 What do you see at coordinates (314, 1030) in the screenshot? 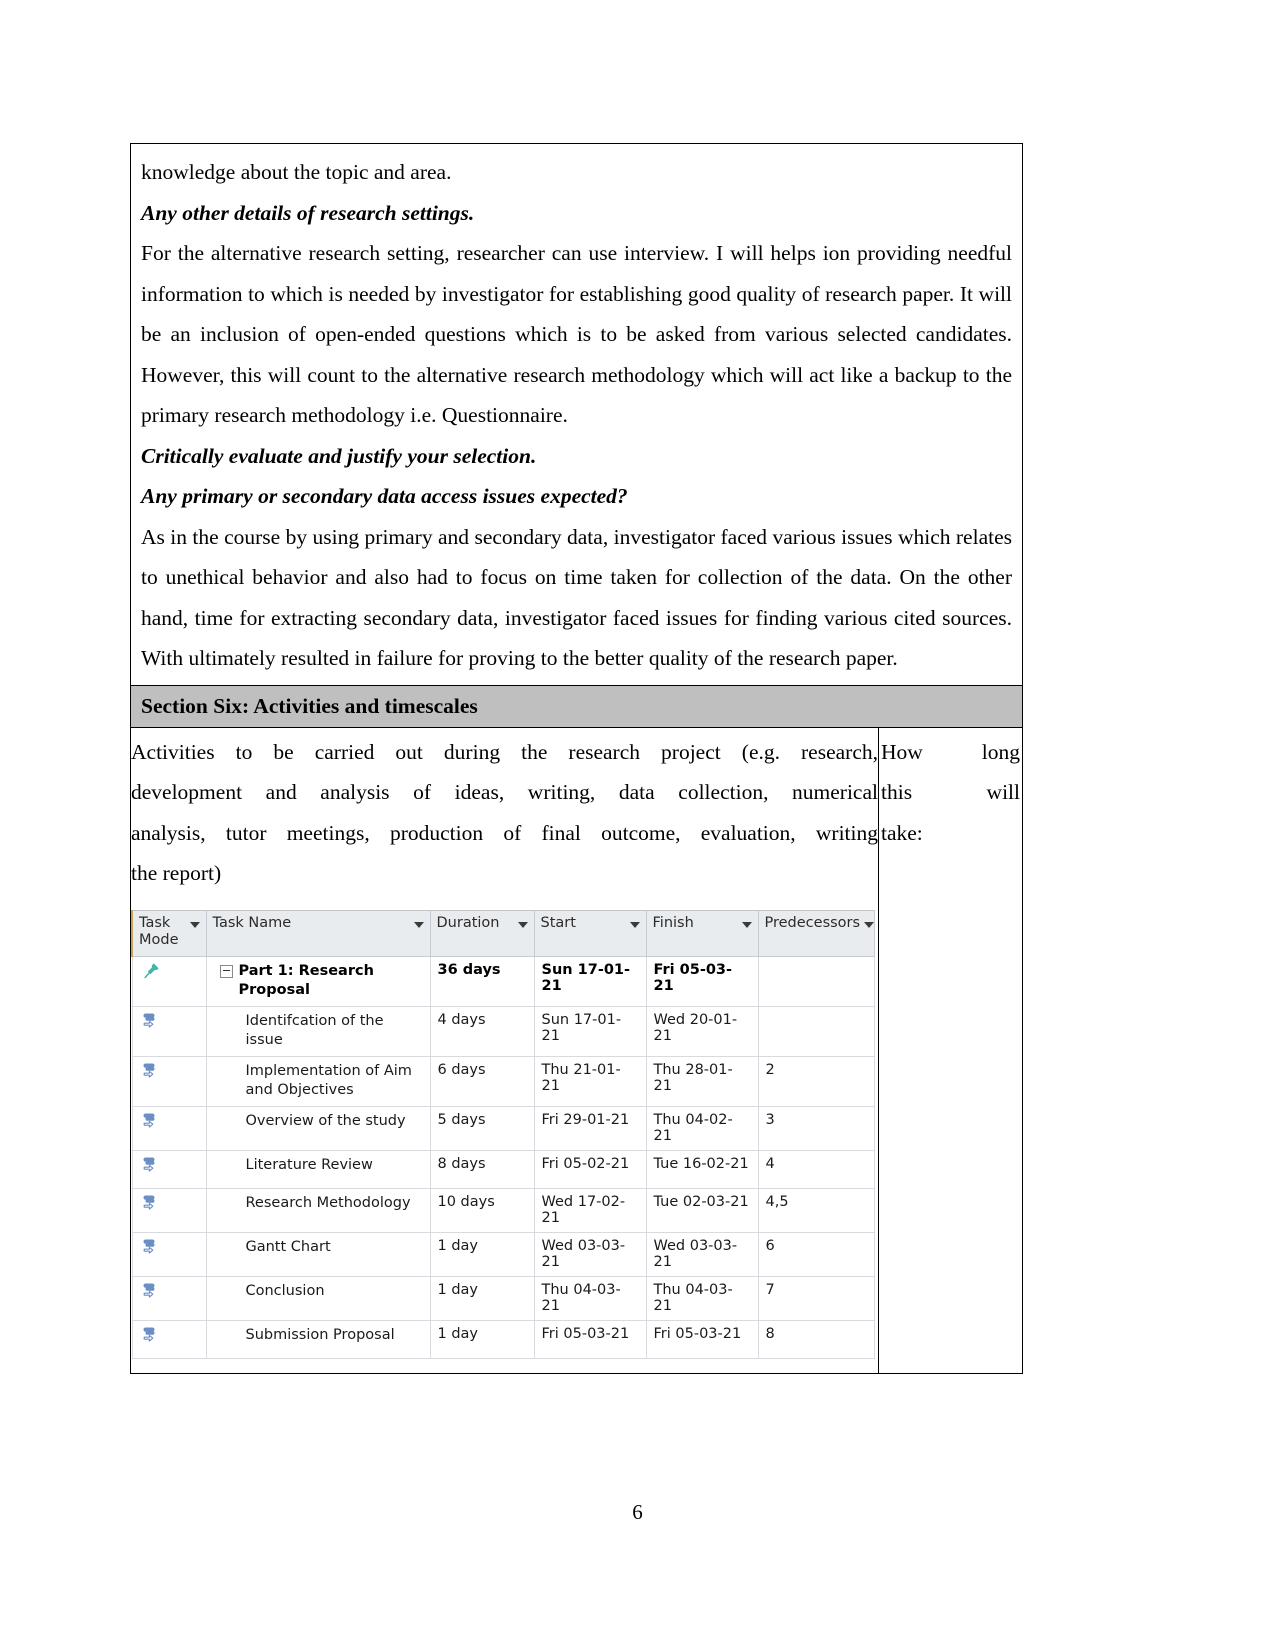
I see `task-name-text: Identifcation of the issue` at bounding box center [314, 1030].